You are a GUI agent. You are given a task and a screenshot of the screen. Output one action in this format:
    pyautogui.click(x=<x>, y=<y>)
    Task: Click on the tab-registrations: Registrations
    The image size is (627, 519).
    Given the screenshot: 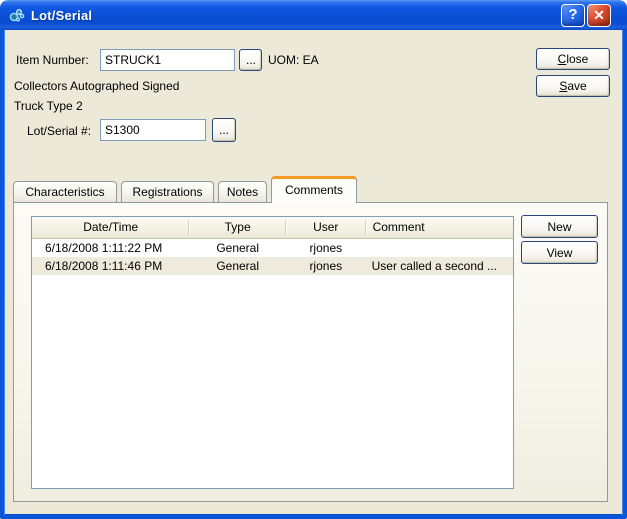 What is the action you would take?
    pyautogui.click(x=167, y=191)
    